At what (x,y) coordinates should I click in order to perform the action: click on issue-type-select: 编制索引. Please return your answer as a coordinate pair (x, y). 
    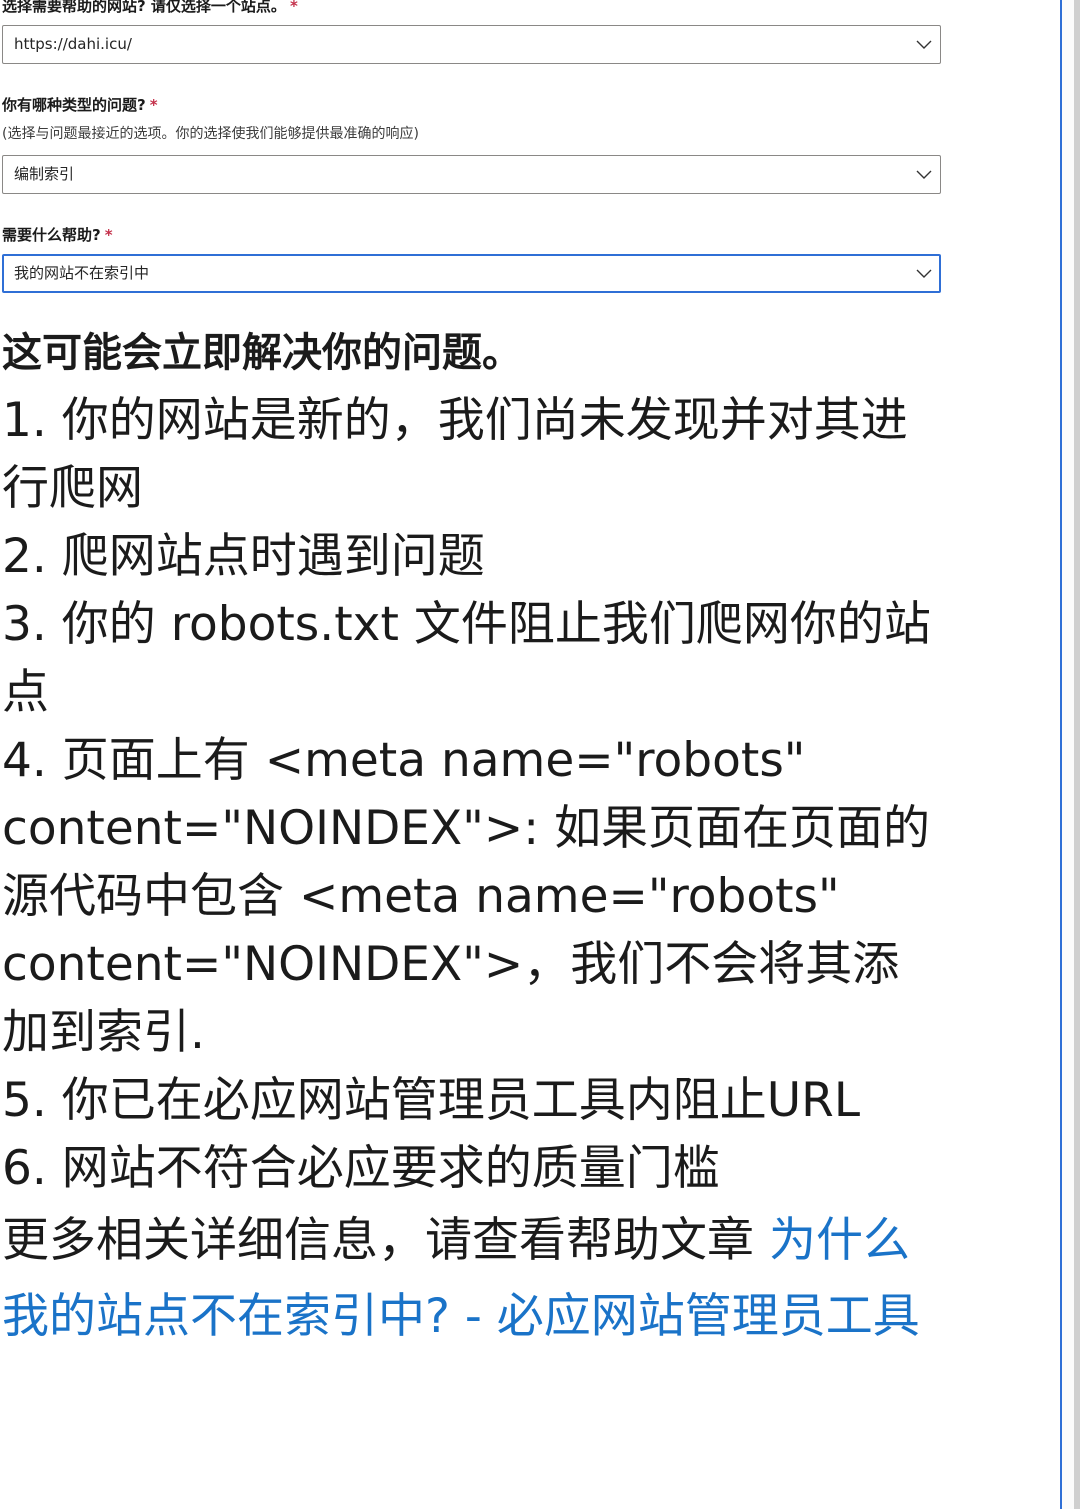
    Looking at the image, I should click on (471, 174).